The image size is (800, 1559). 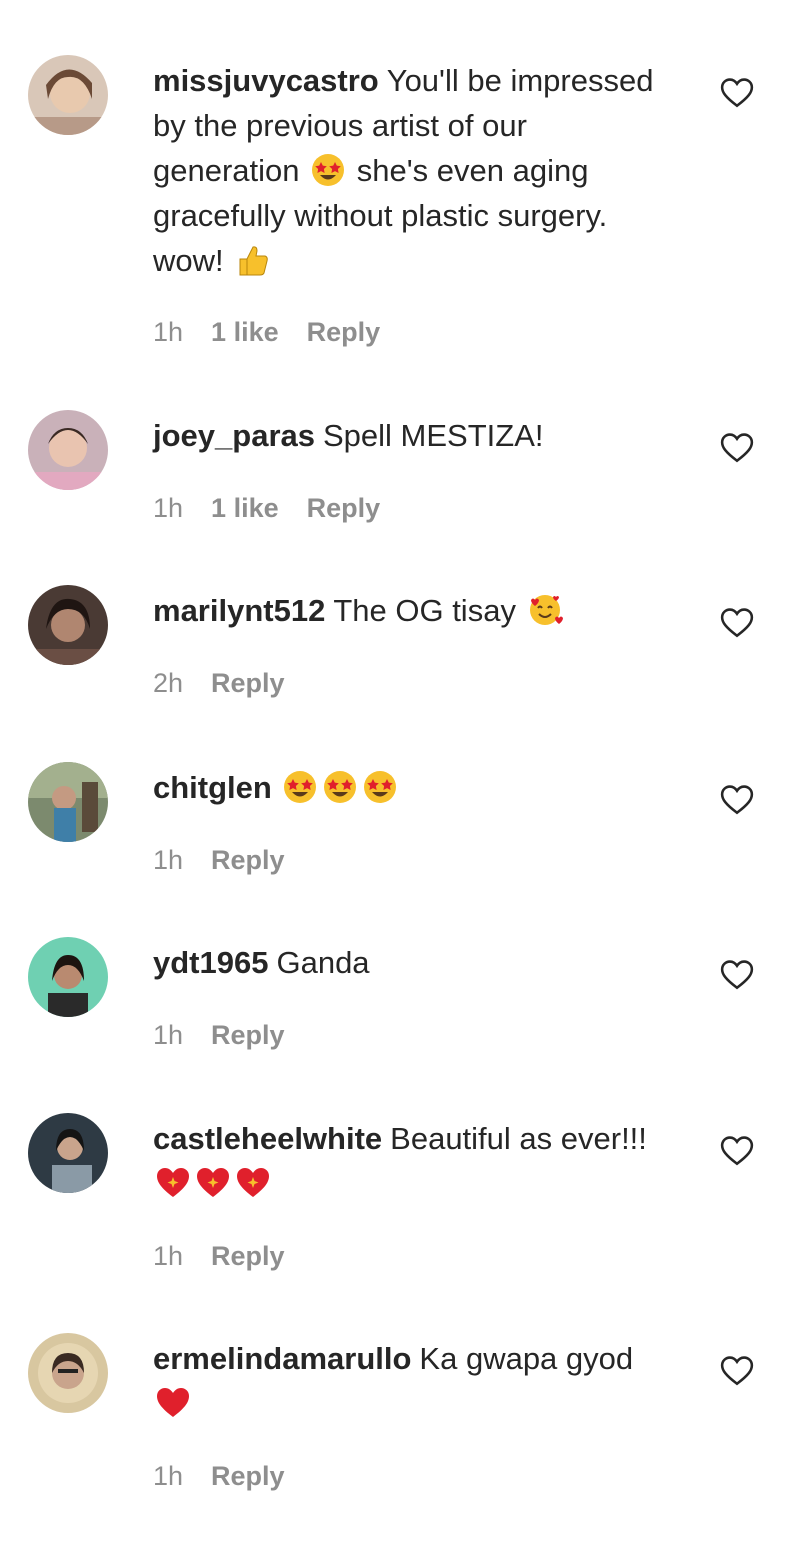 What do you see at coordinates (413, 962) in the screenshot?
I see `comment-text: ydt1965 Ganda` at bounding box center [413, 962].